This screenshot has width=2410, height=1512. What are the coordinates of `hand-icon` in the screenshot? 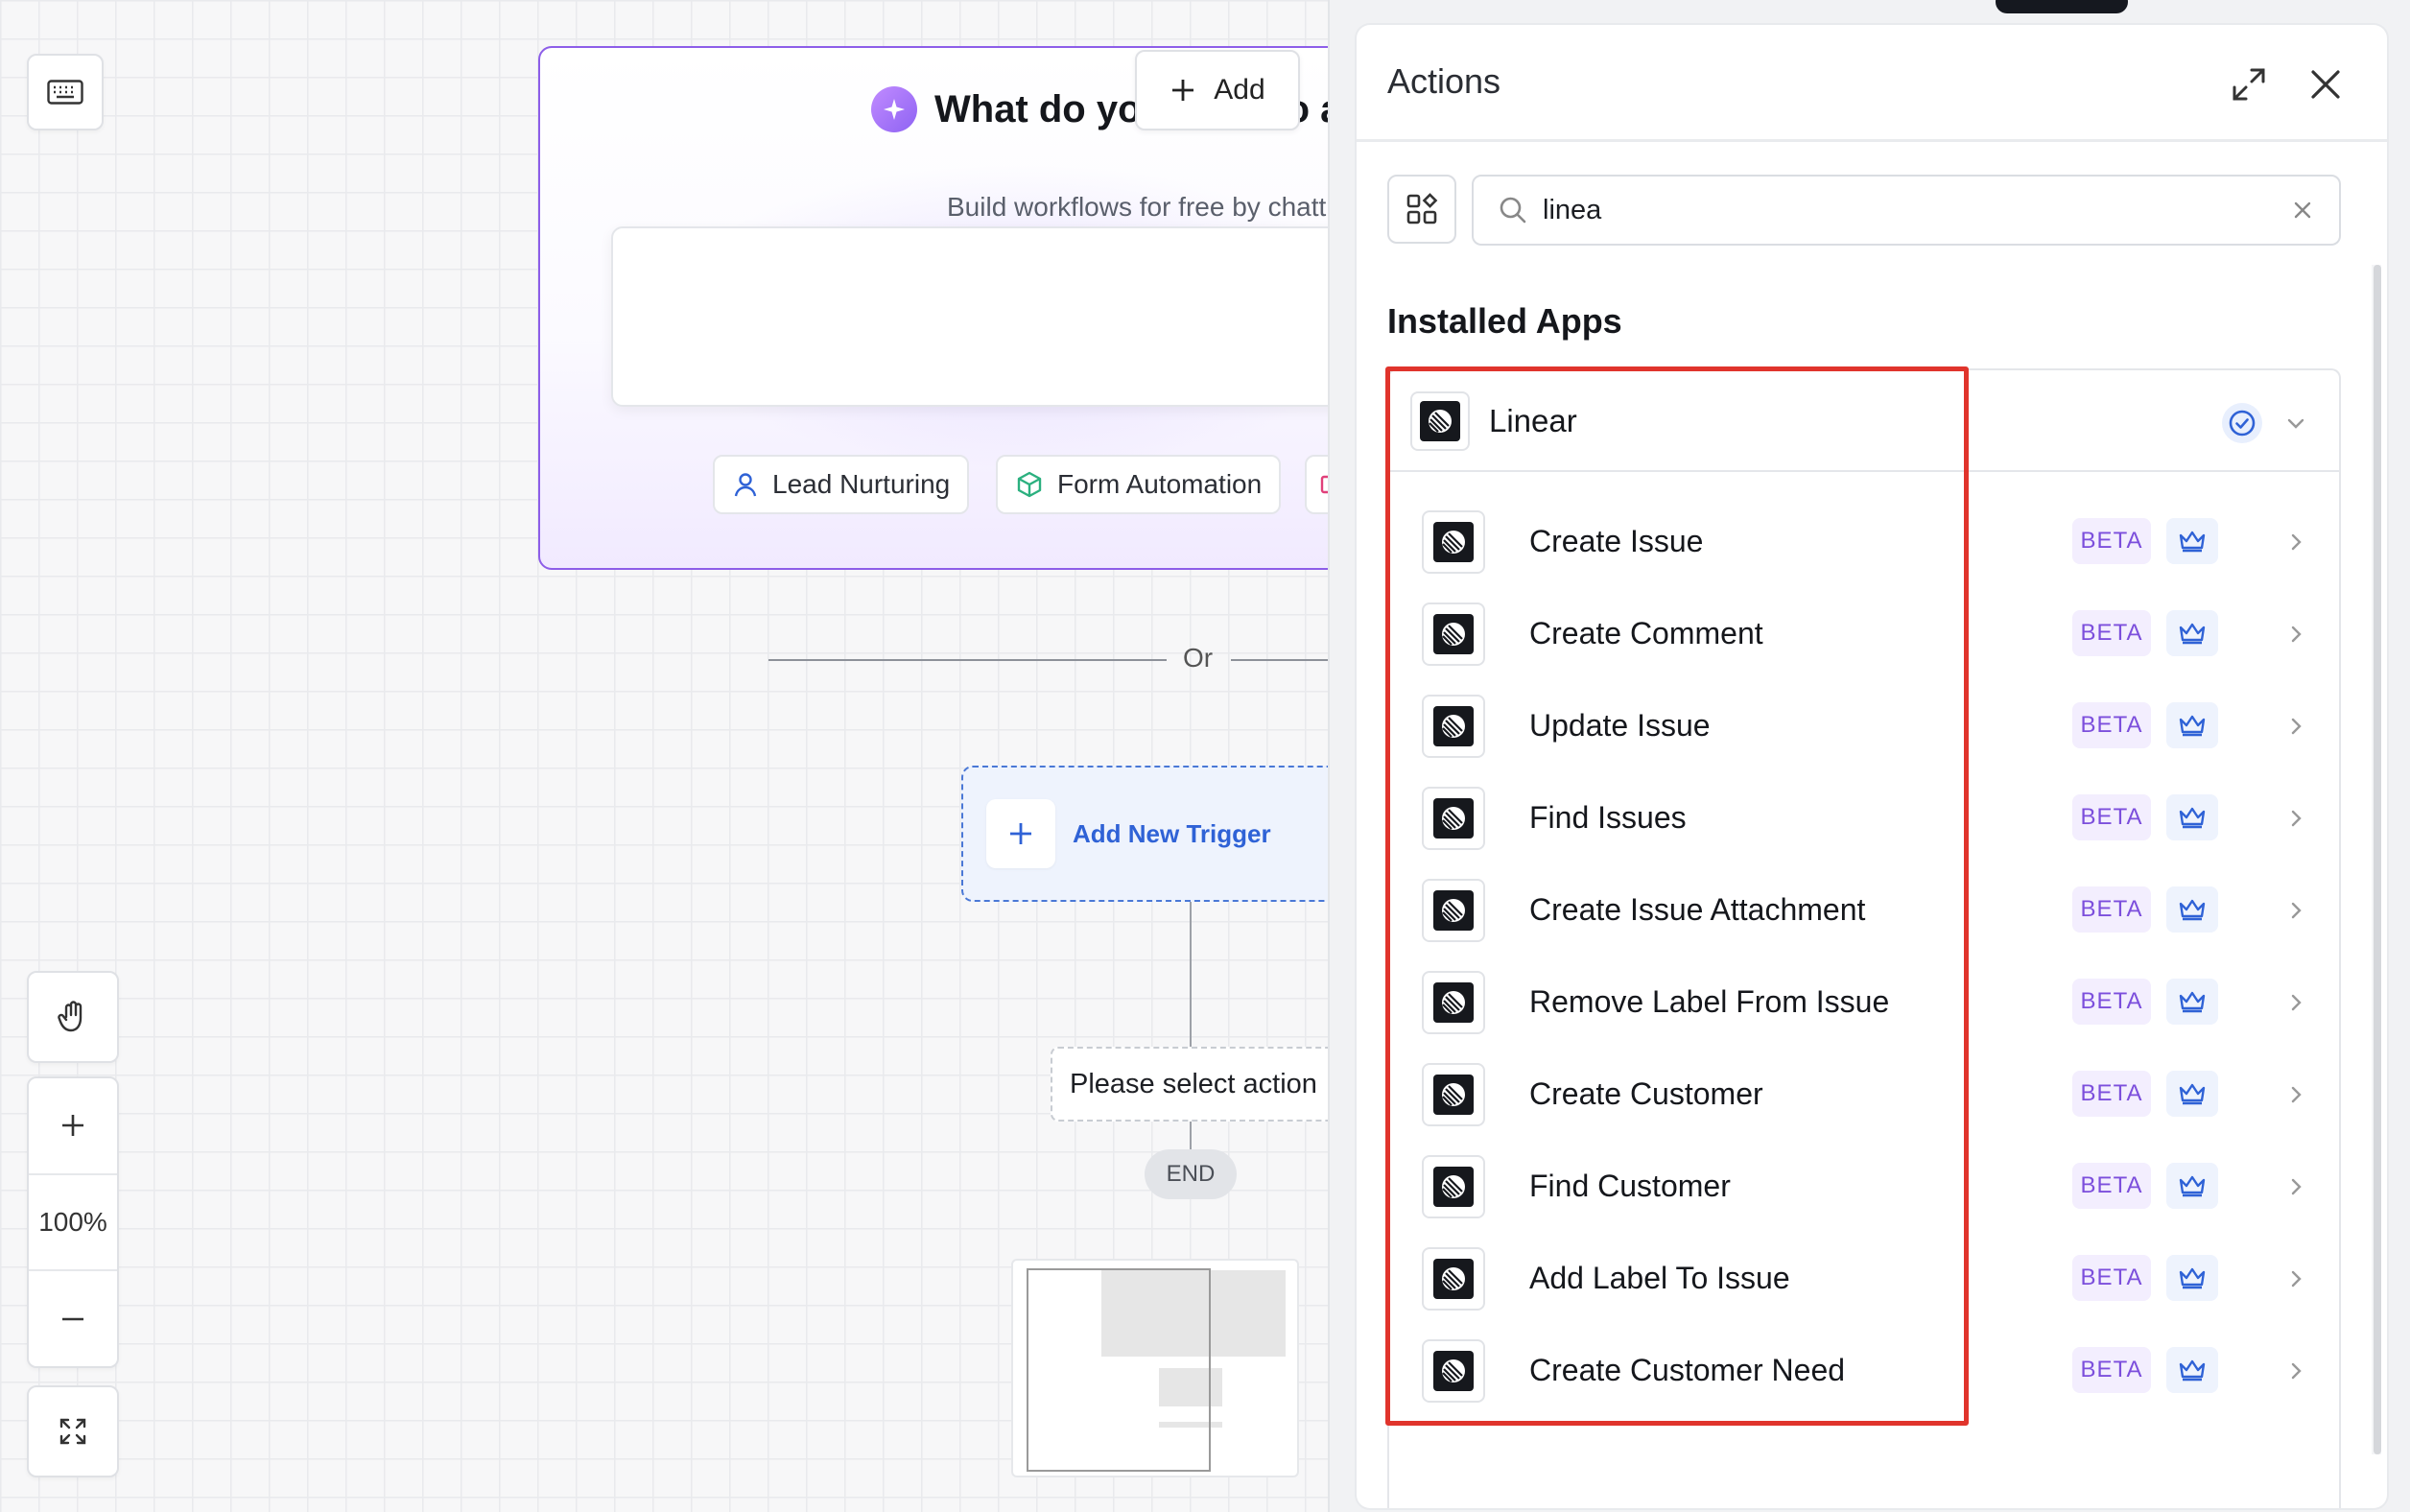 It's located at (71, 1016).